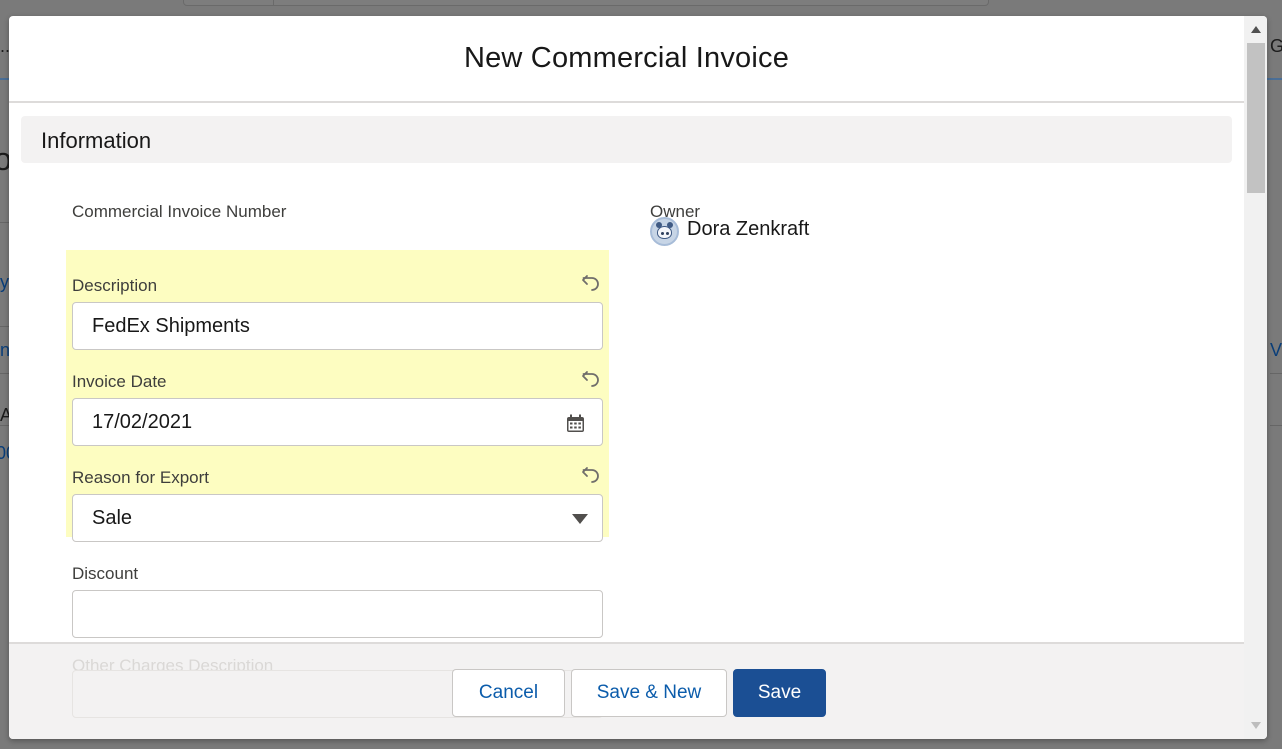 The width and height of the screenshot is (1282, 749). Describe the element at coordinates (115, 285) in the screenshot. I see `description-label: Description` at that location.